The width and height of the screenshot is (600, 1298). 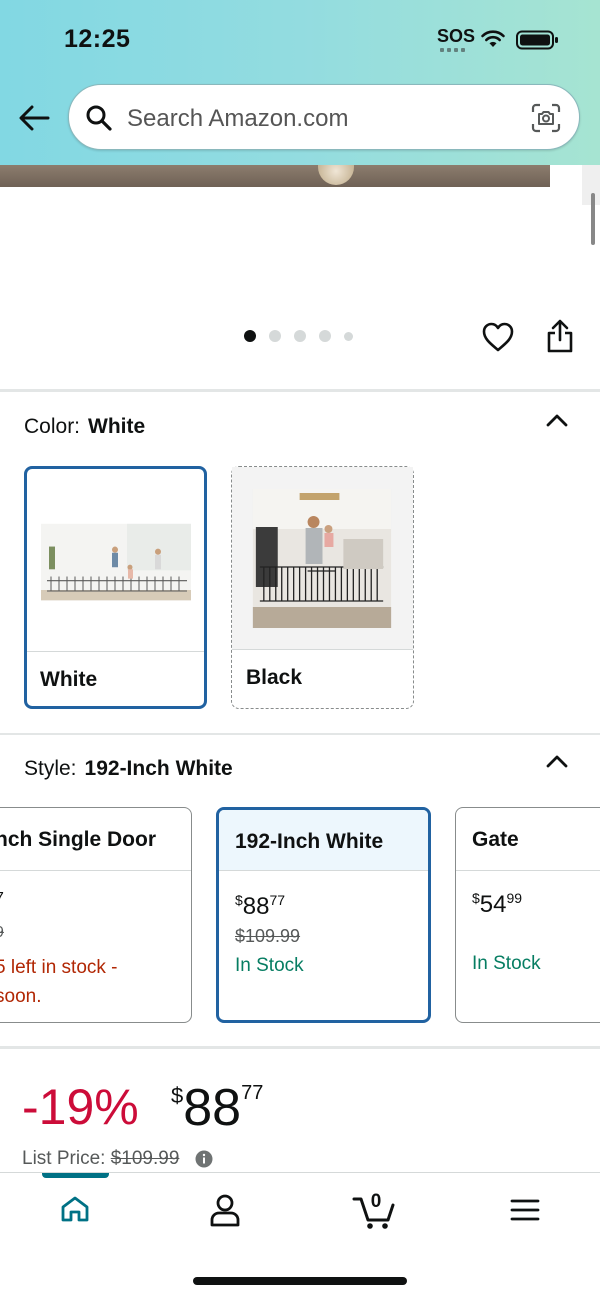 I want to click on list-price-label: List Price:, so click(x=64, y=1158).